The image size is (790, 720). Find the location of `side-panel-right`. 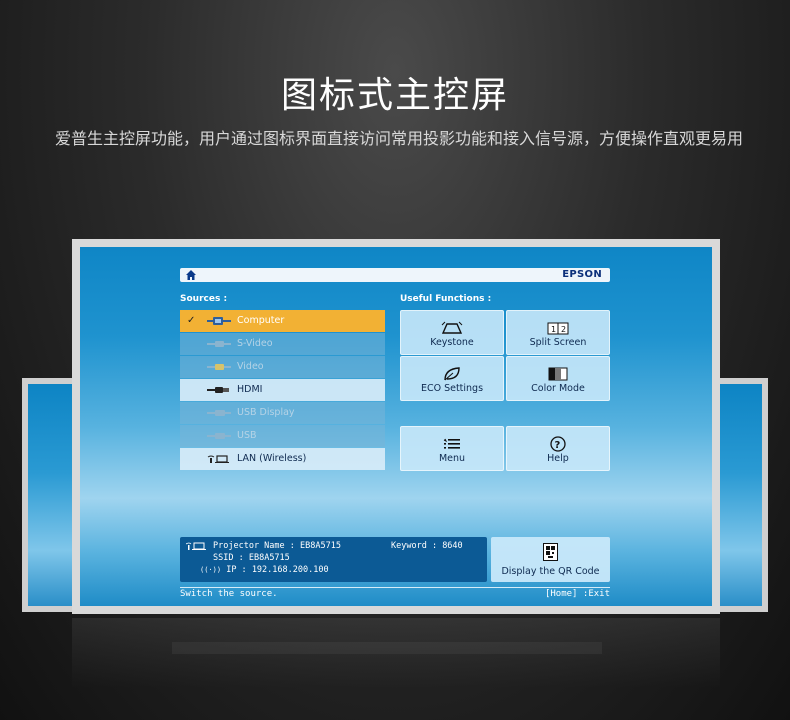

side-panel-right is located at coordinates (740, 495).